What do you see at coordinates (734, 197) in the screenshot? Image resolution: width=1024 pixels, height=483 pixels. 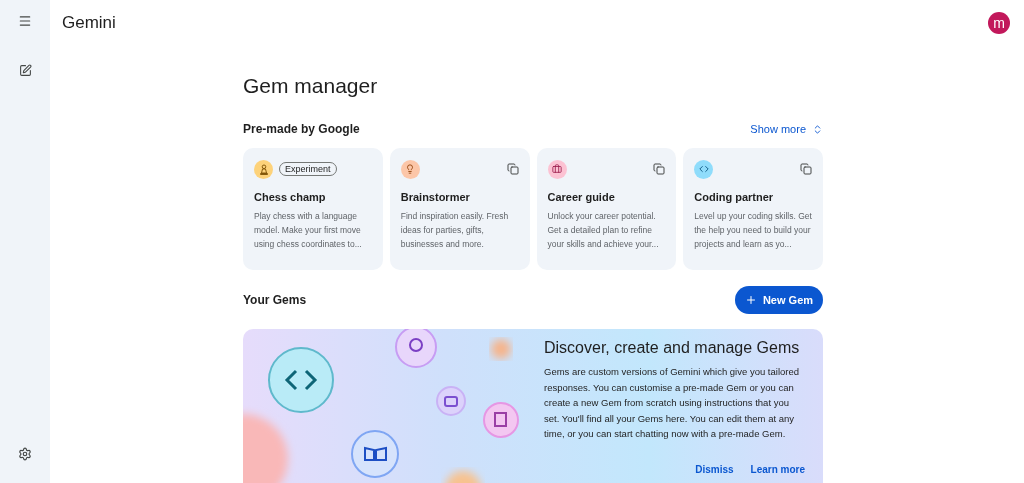 I see `card-title: Coding partner` at bounding box center [734, 197].